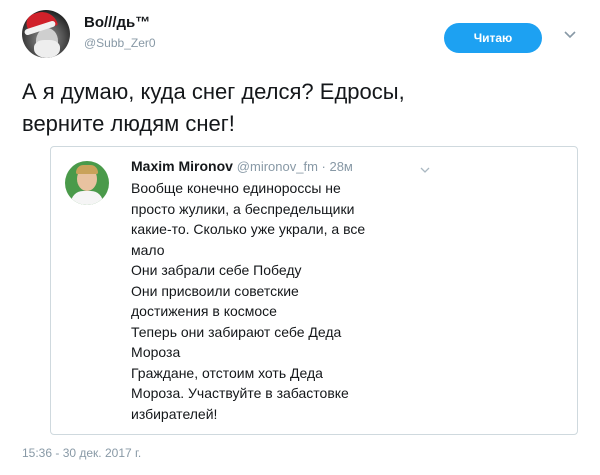  Describe the element at coordinates (148, 249) in the screenshot. I see `quoted-line: мало` at that location.